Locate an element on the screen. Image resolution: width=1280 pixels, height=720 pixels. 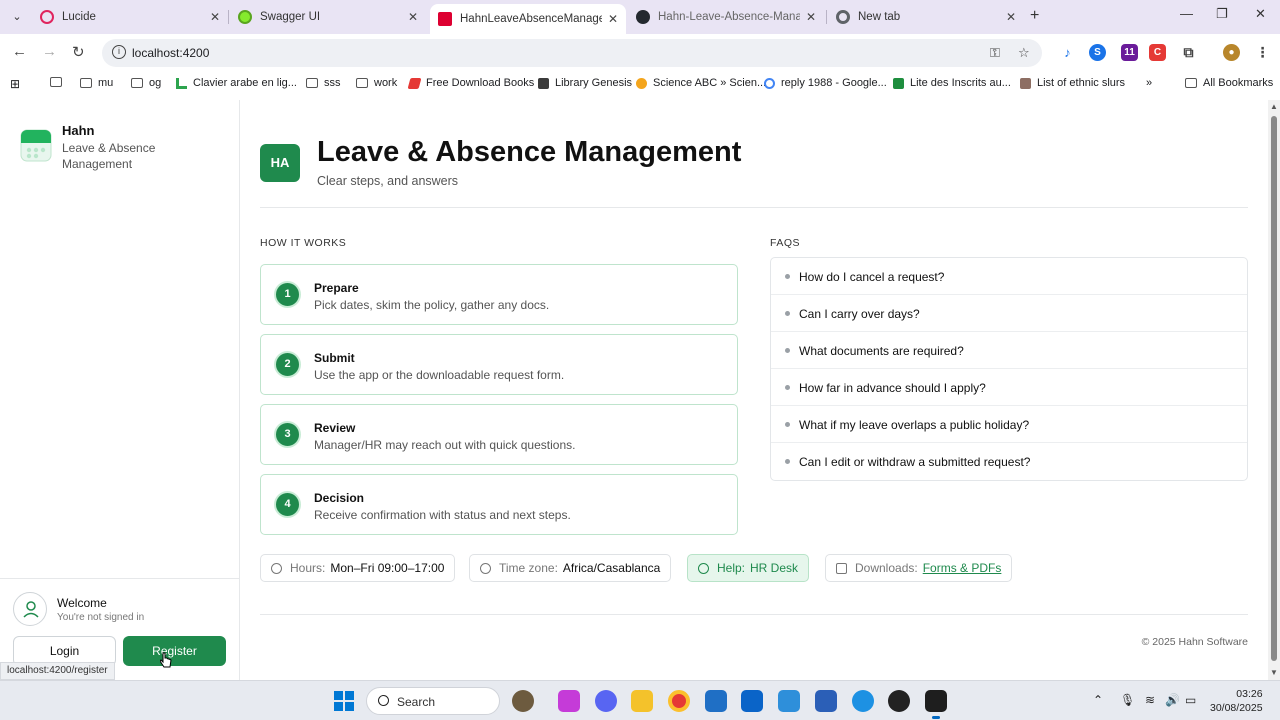
microphone-icon: 🎙 is located at coordinates (1127, 700).